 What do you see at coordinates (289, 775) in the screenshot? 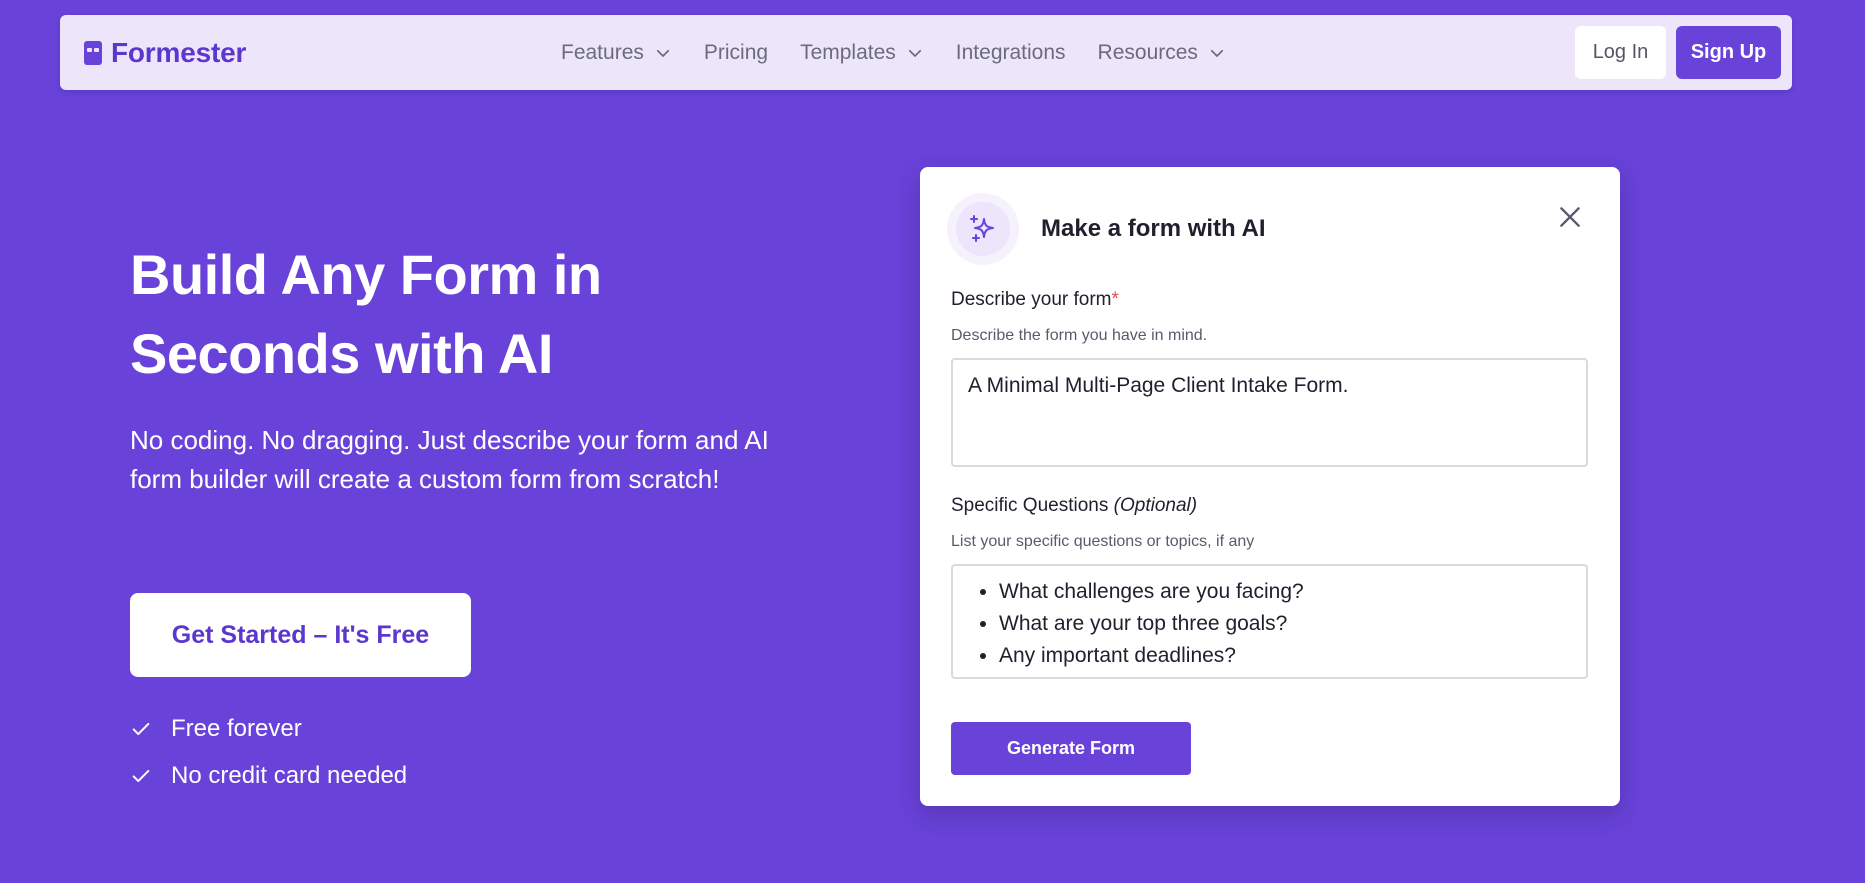
I see `checklist-label: No credit card needed` at bounding box center [289, 775].